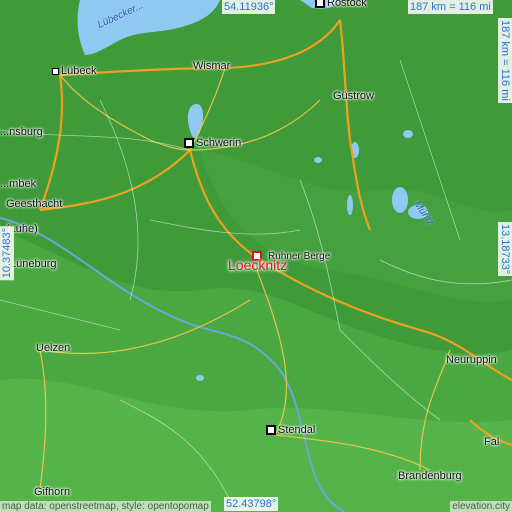 The image size is (512, 512). What do you see at coordinates (450, 7) in the screenshot?
I see `scale-horizontal: 187 km = 116 mi` at bounding box center [450, 7].